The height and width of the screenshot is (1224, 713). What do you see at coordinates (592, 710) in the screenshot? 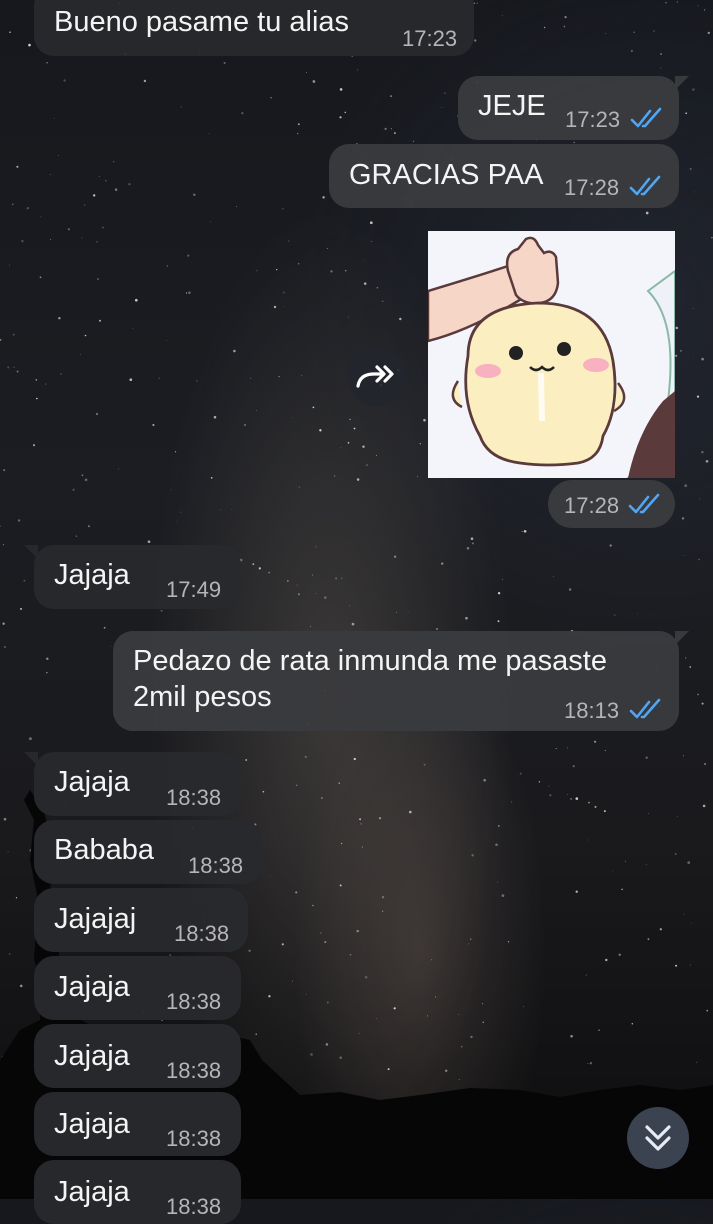
I see `message-time: 18:13` at bounding box center [592, 710].